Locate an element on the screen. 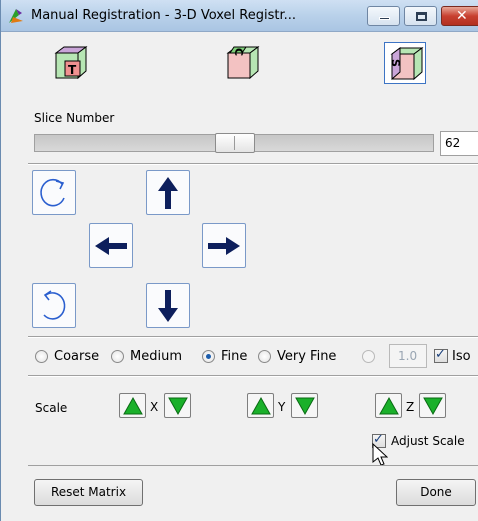 The image size is (478, 521). cube-coronal-icon: C is located at coordinates (243, 63).